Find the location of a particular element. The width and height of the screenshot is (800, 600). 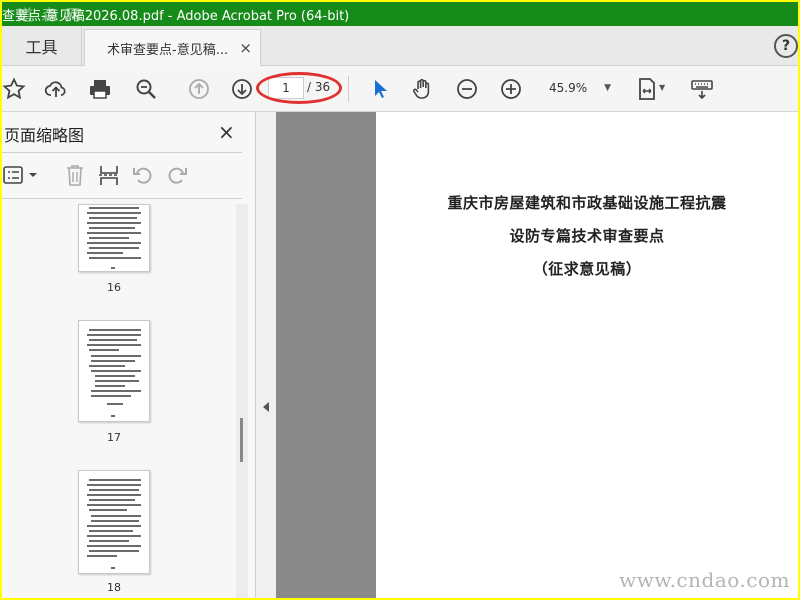

red-annotation-ellipse is located at coordinates (299, 88).